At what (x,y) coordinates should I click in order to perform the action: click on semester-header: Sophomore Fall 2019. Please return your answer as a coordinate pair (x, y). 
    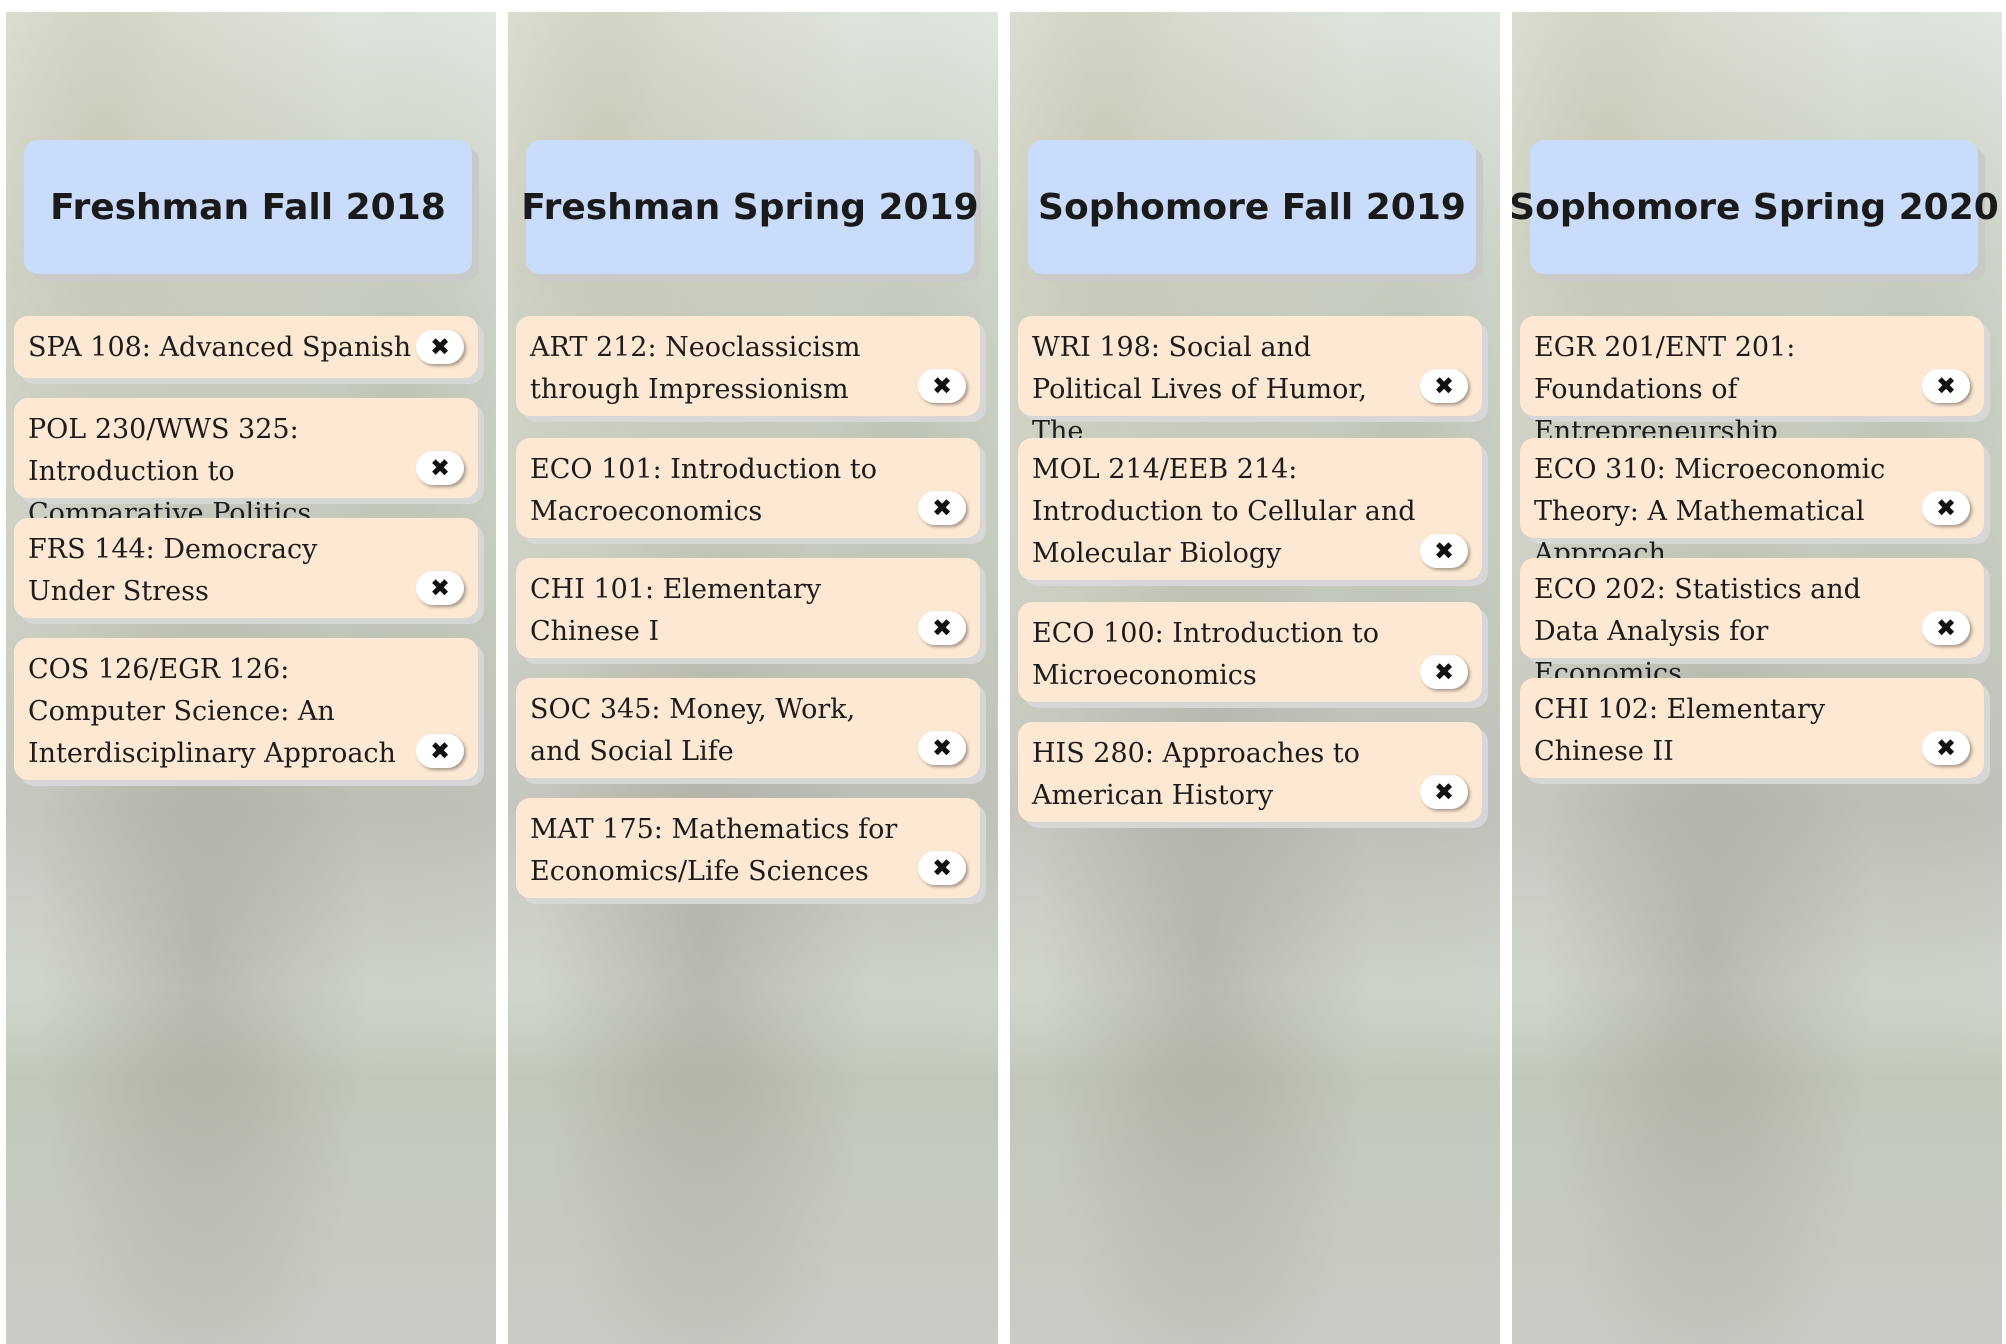
    Looking at the image, I should click on (1252, 207).